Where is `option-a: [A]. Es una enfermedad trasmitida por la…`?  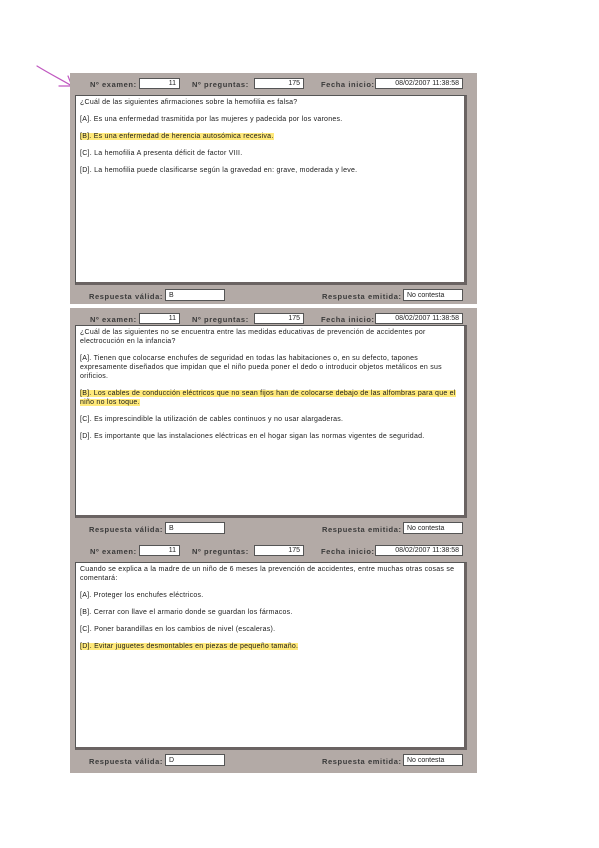 option-a: [A]. Es una enfermedad trasmitida por la… is located at coordinates (211, 119).